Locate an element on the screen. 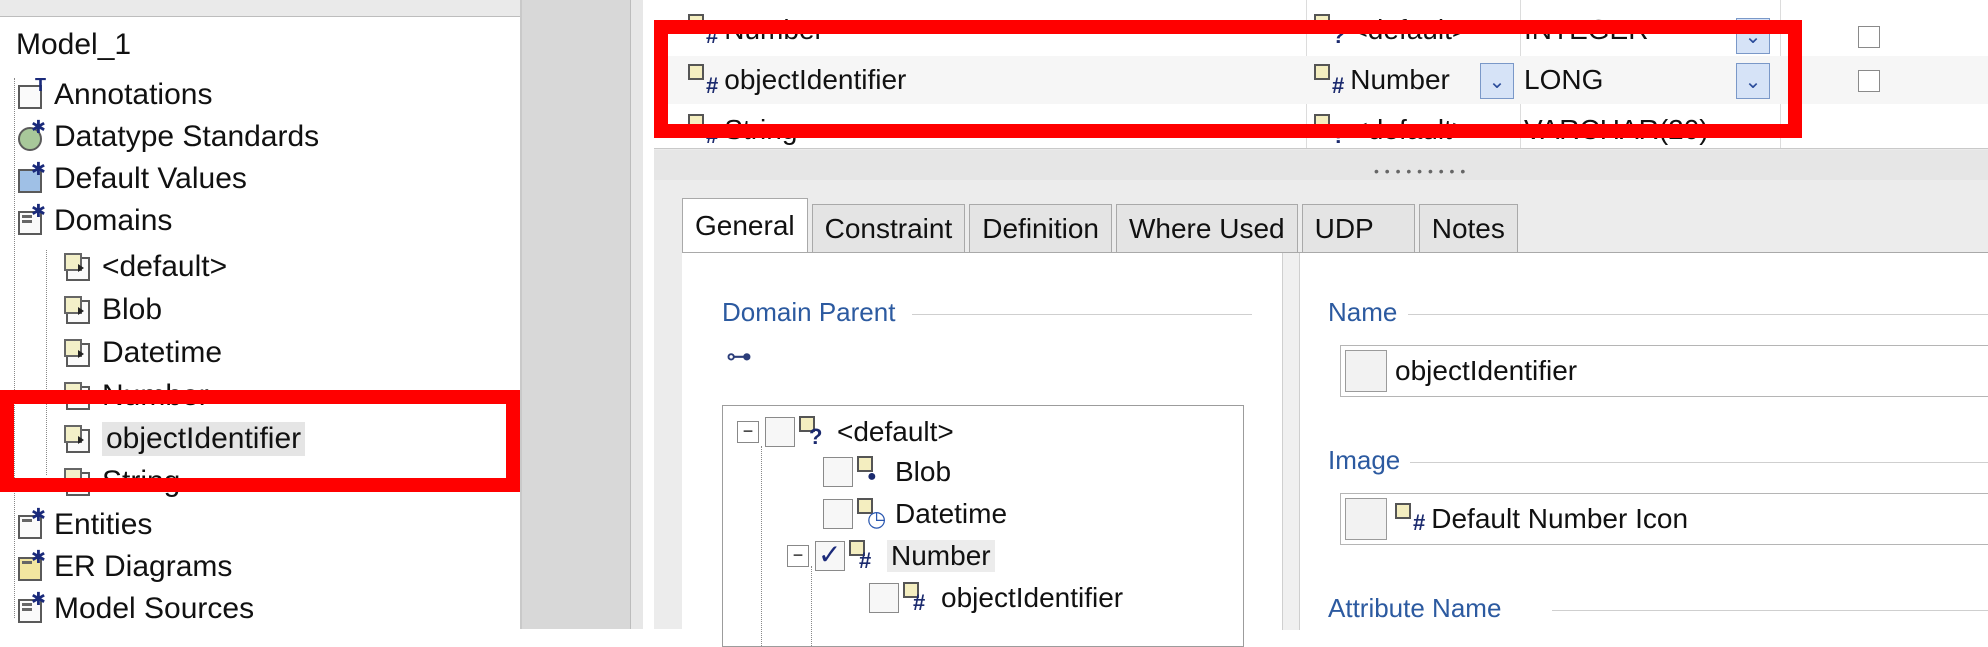 The height and width of the screenshot is (647, 1988). tree-item-datatype-standards: ✱ Datatype Standards is located at coordinates (167, 137).